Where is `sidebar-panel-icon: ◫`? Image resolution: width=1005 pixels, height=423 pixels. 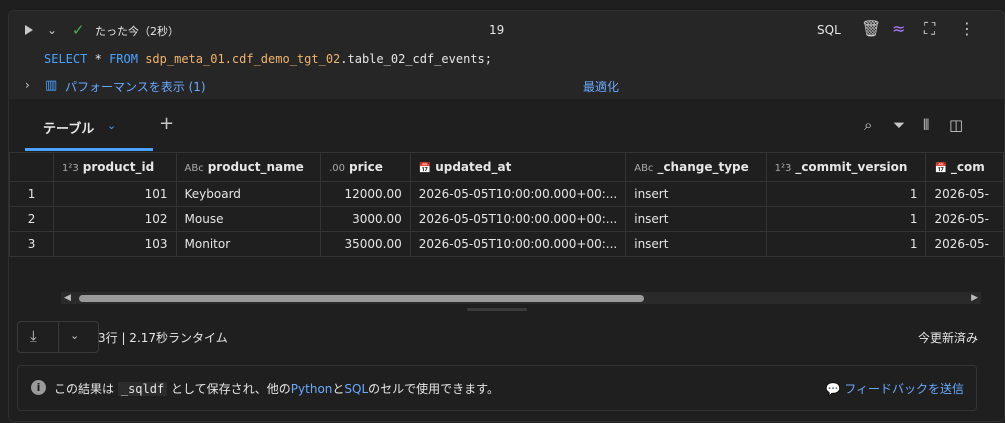 sidebar-panel-icon: ◫ is located at coordinates (956, 125).